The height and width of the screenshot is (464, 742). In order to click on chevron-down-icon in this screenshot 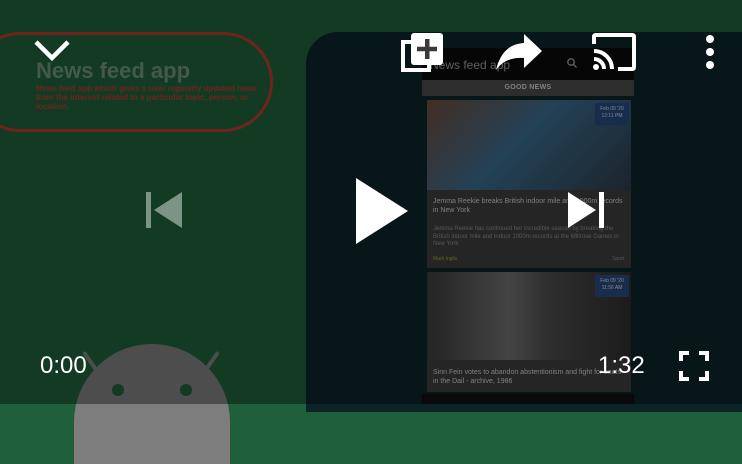, I will do `click(52, 50)`.